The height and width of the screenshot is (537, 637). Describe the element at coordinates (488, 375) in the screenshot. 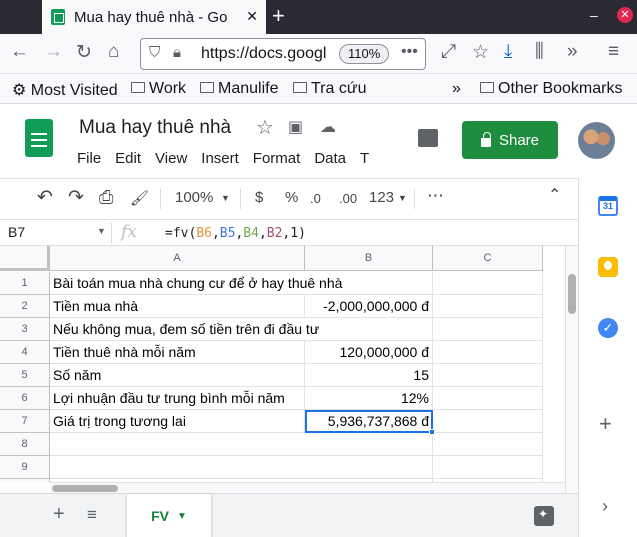

I see `cell-c5` at that location.